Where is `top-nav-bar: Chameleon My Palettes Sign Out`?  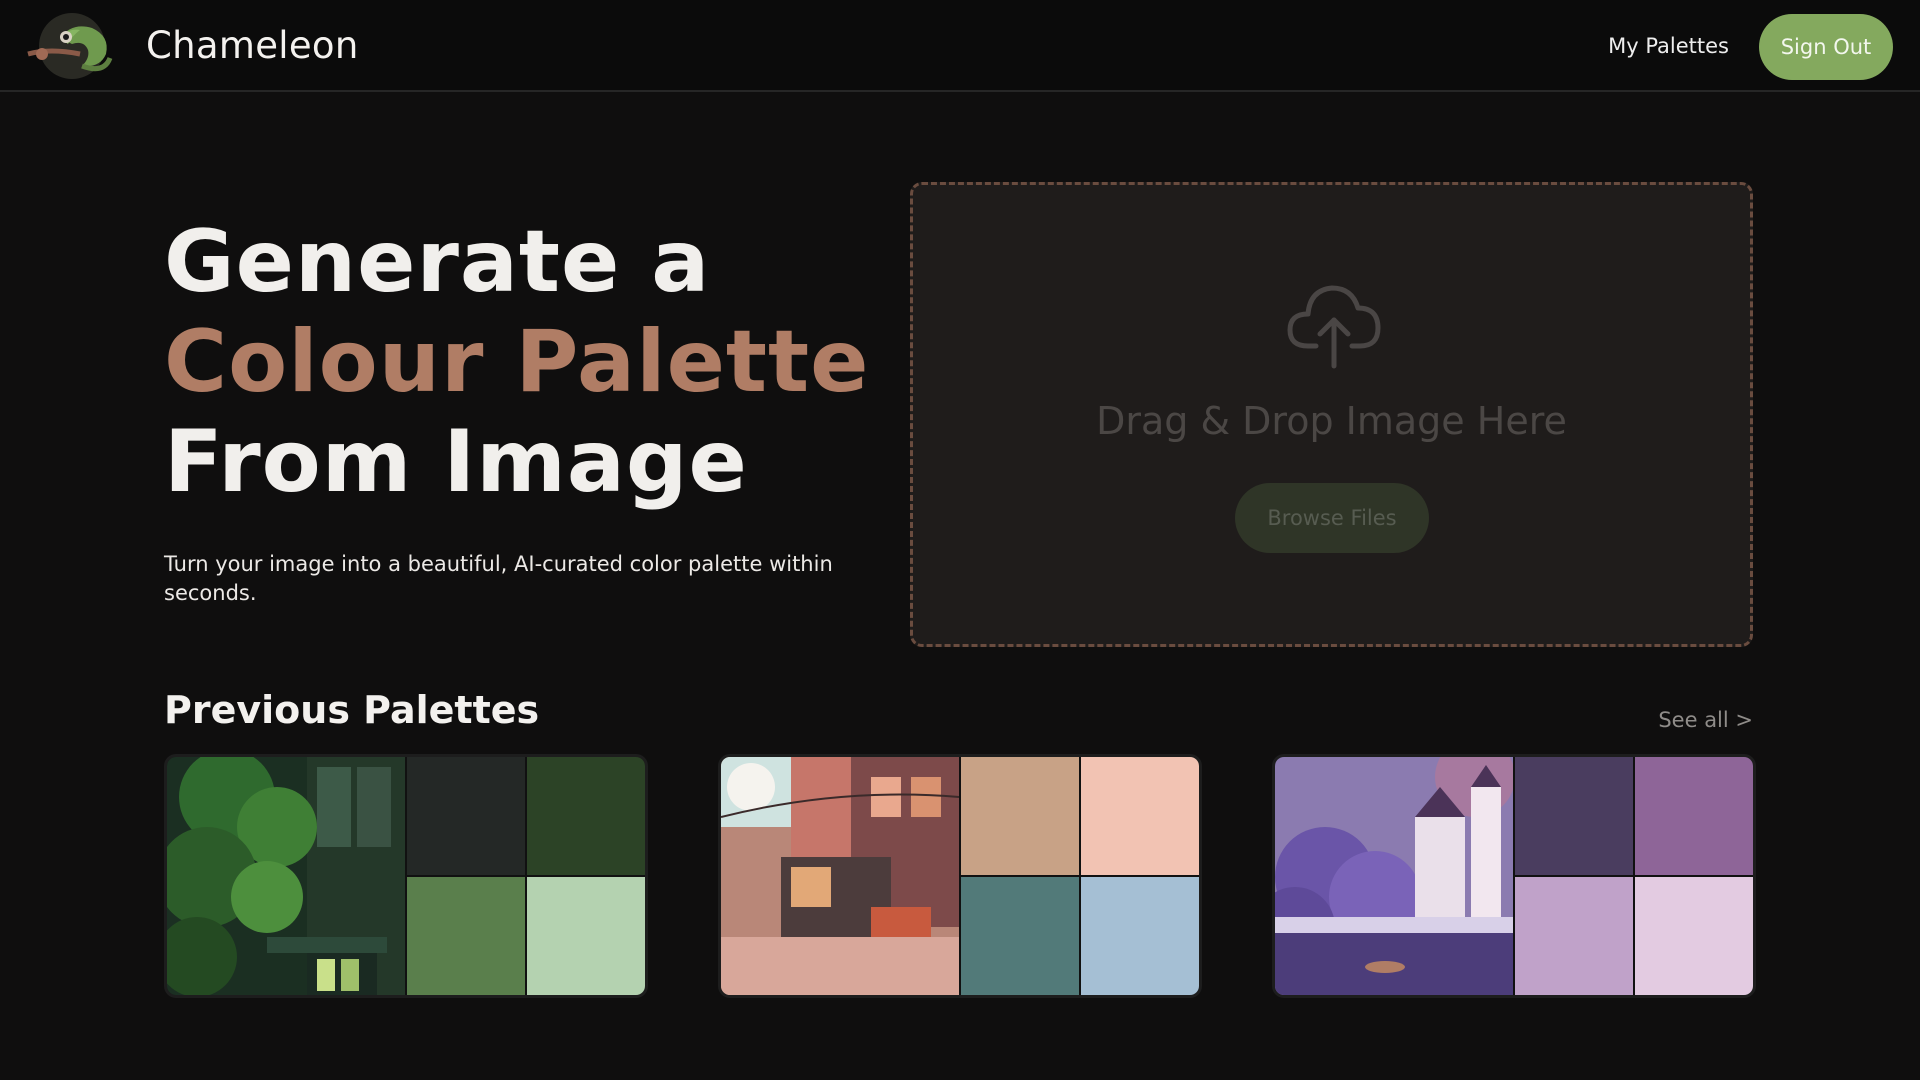 top-nav-bar: Chameleon My Palettes Sign Out is located at coordinates (960, 46).